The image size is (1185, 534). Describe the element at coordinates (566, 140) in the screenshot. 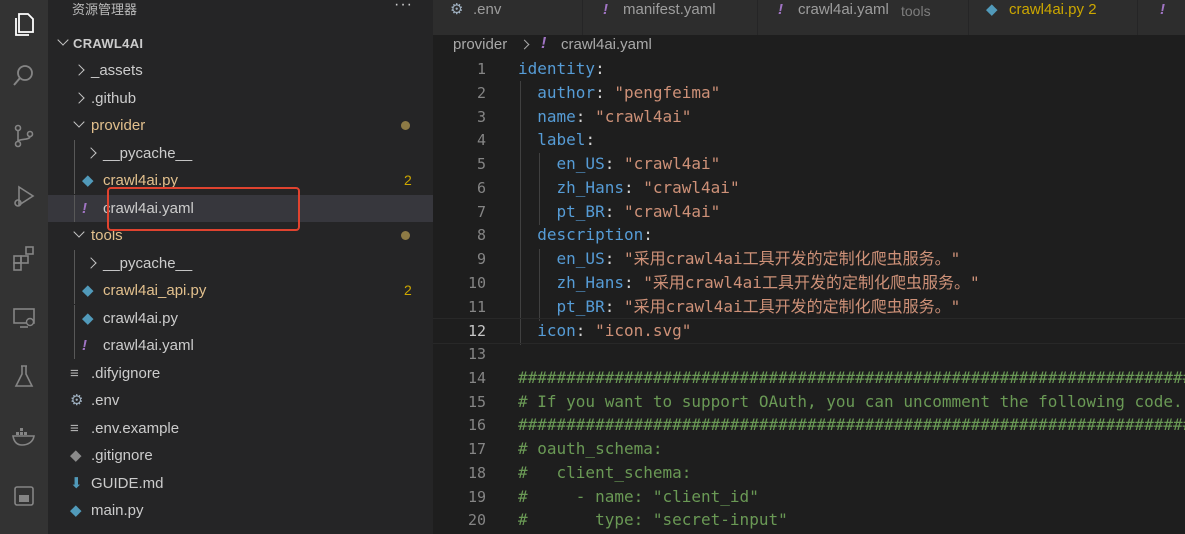

I see `code-text: label:` at that location.